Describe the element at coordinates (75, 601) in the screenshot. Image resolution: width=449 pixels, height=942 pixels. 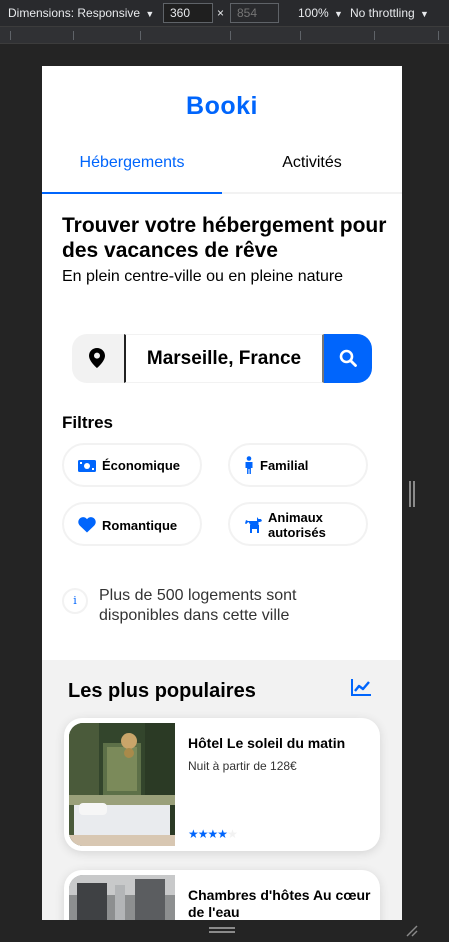
I see `info-icon: i` at that location.